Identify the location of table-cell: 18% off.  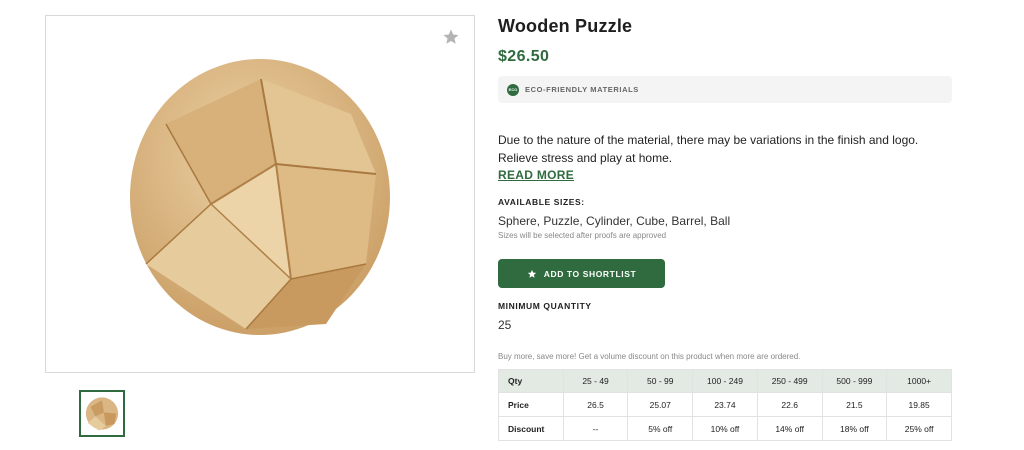
(854, 428).